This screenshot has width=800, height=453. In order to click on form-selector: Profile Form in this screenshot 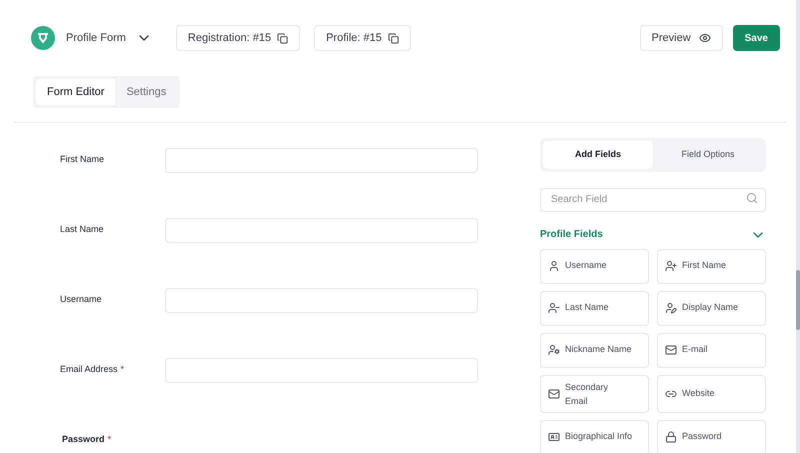, I will do `click(109, 38)`.